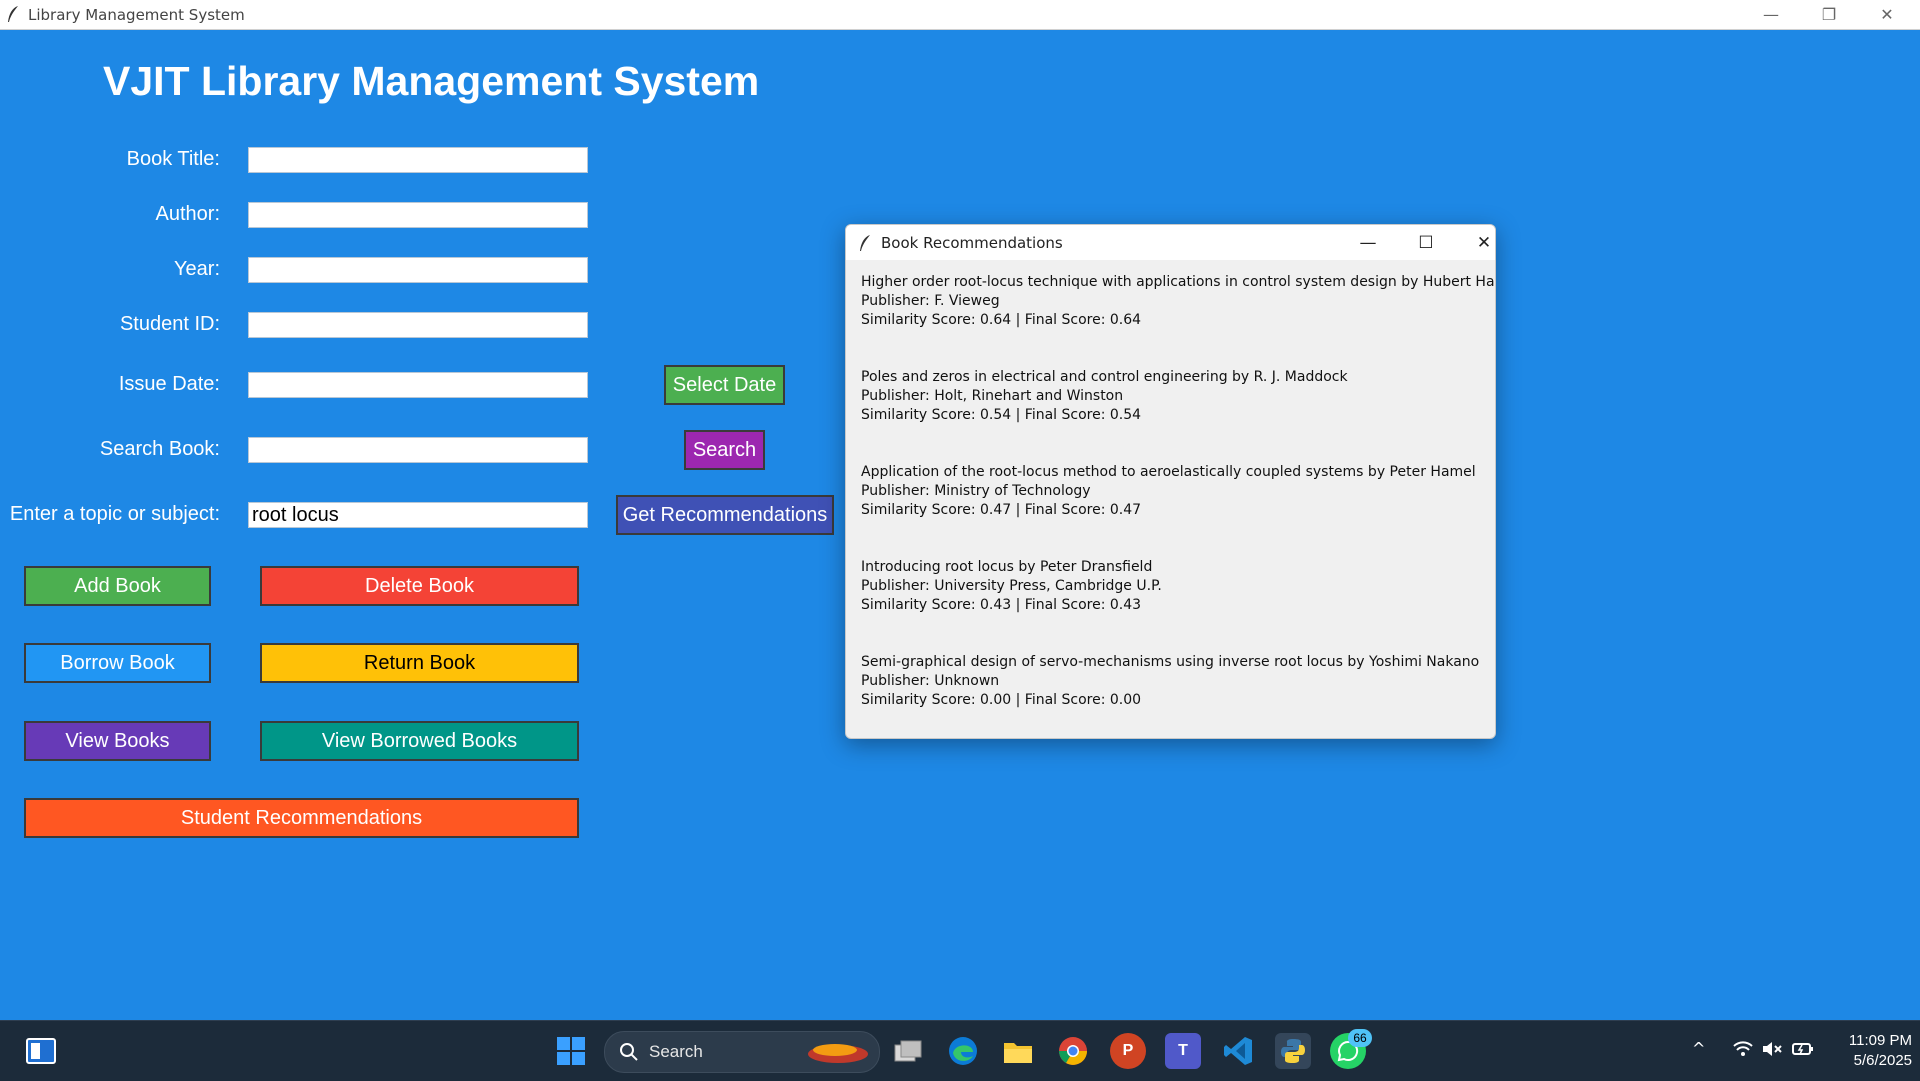 This screenshot has height=1081, width=1920. I want to click on select-date-button: Select Date, so click(724, 385).